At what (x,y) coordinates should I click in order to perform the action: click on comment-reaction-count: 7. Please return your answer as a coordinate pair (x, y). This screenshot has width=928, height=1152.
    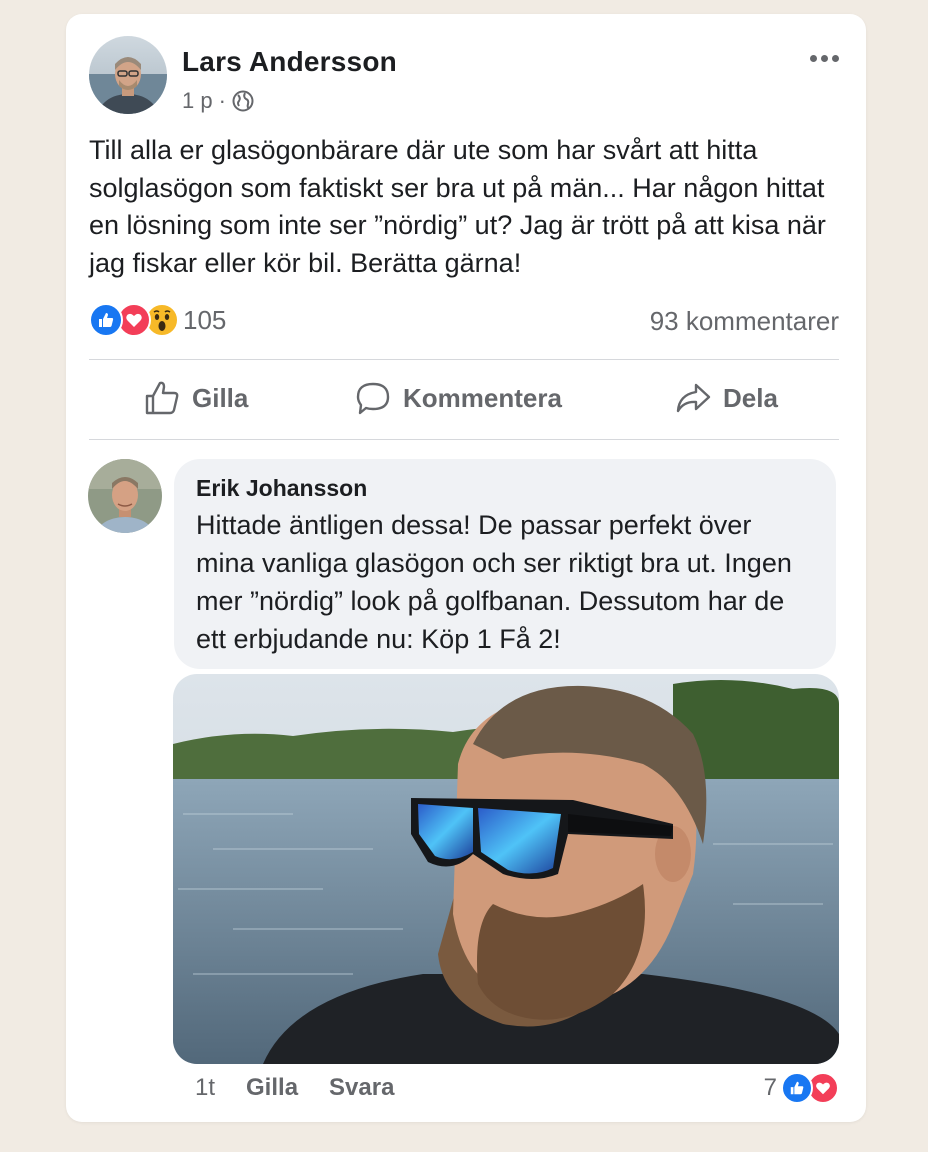
    Looking at the image, I should click on (770, 1087).